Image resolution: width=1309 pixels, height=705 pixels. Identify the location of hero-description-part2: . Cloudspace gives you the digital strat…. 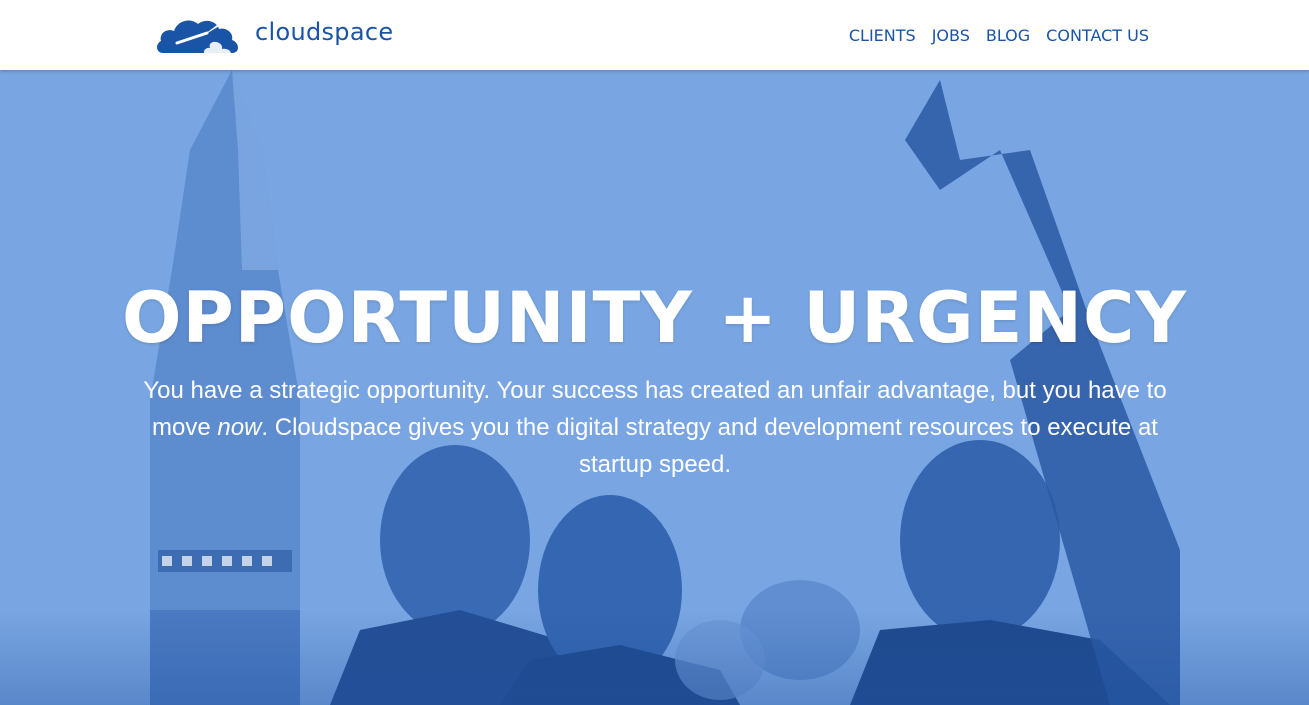
(709, 446).